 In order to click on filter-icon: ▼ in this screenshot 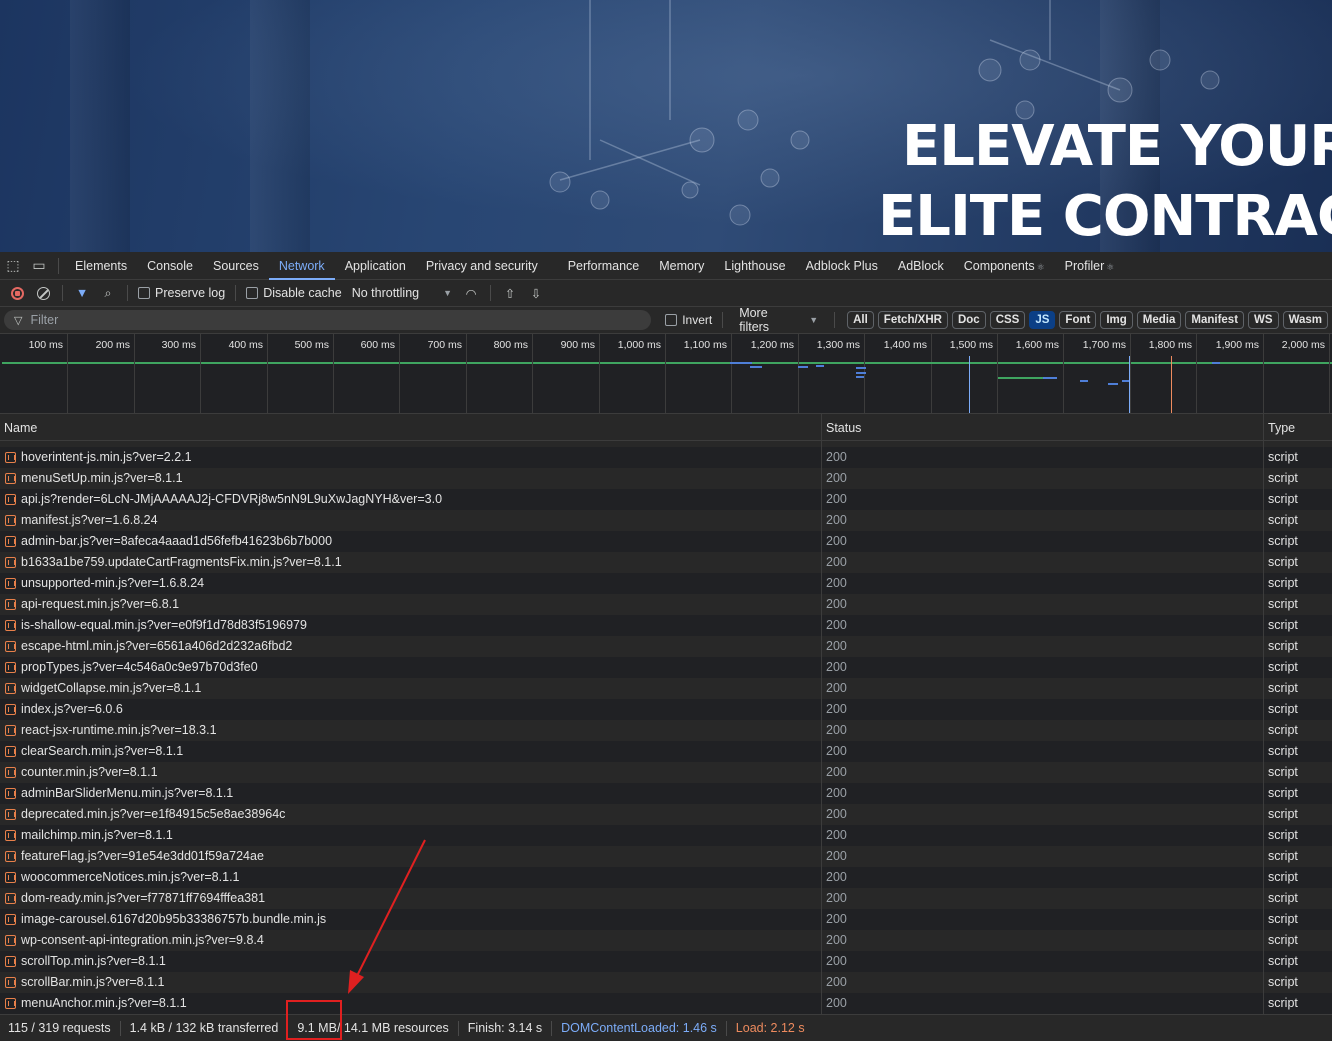, I will do `click(82, 293)`.